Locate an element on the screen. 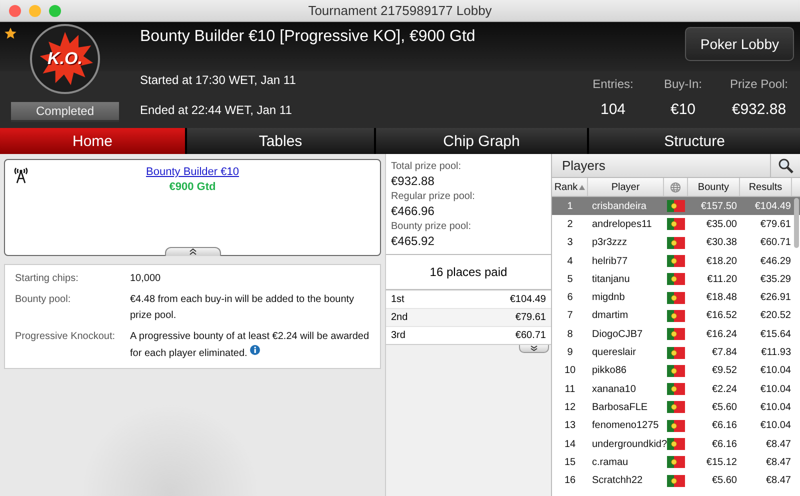 This screenshot has height=496, width=800. column-header: Player is located at coordinates (626, 187).